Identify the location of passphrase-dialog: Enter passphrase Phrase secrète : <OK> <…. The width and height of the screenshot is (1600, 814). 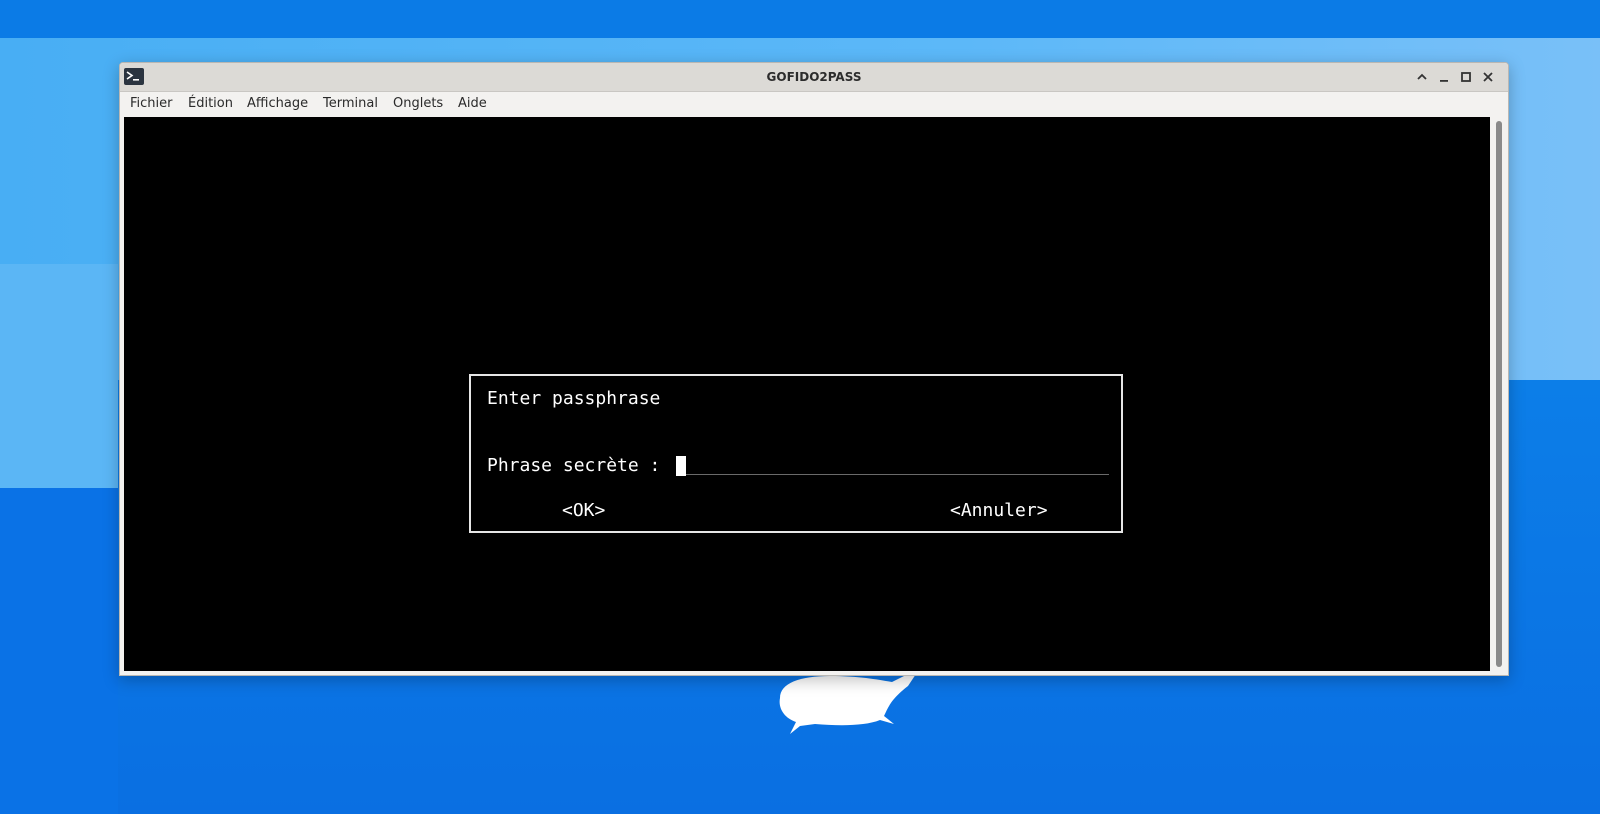
(796, 453).